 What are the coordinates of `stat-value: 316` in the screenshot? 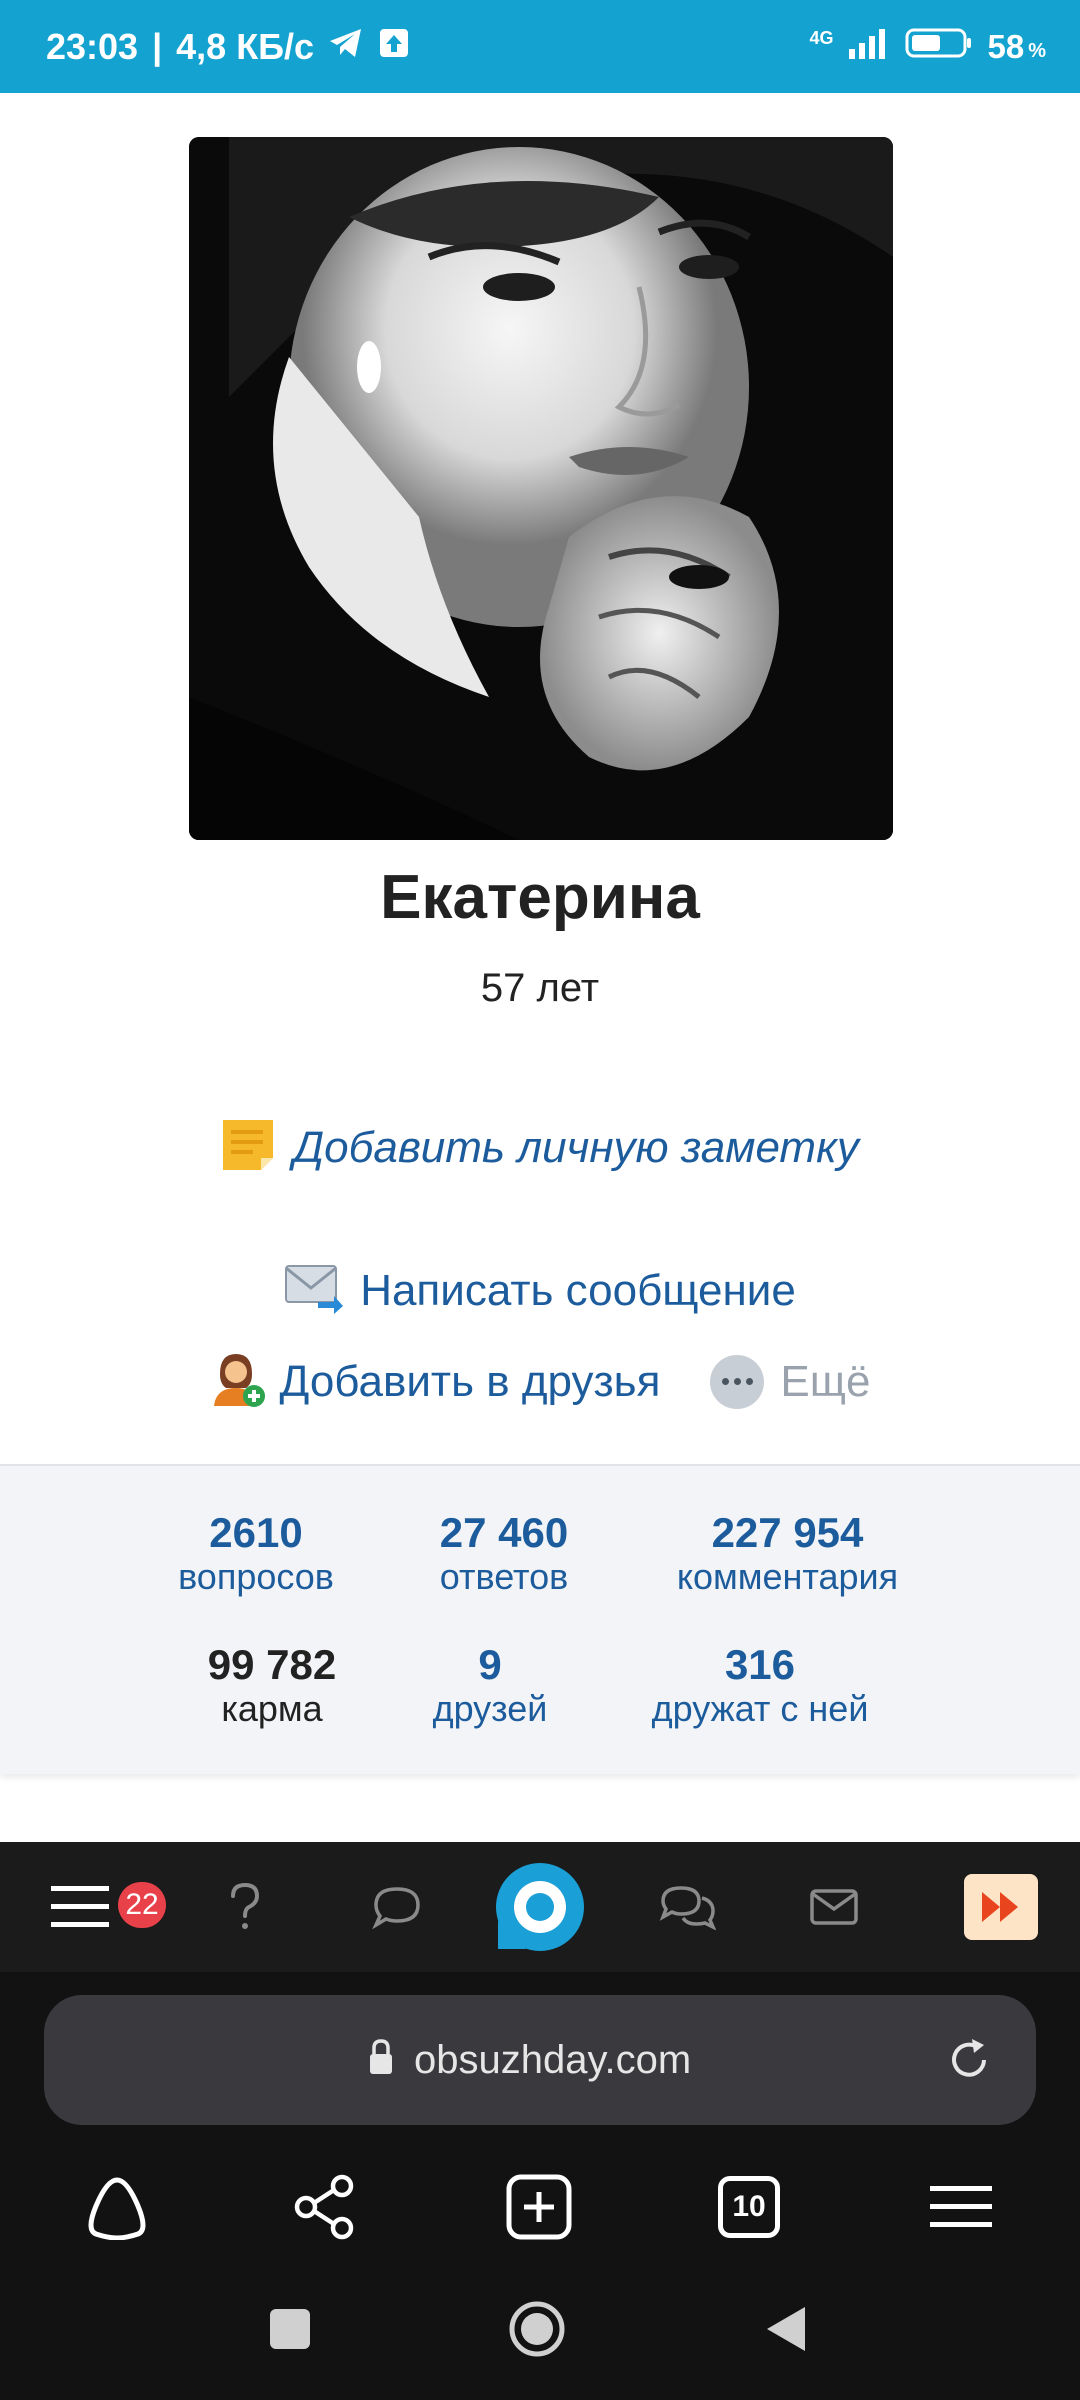 It's located at (760, 1664).